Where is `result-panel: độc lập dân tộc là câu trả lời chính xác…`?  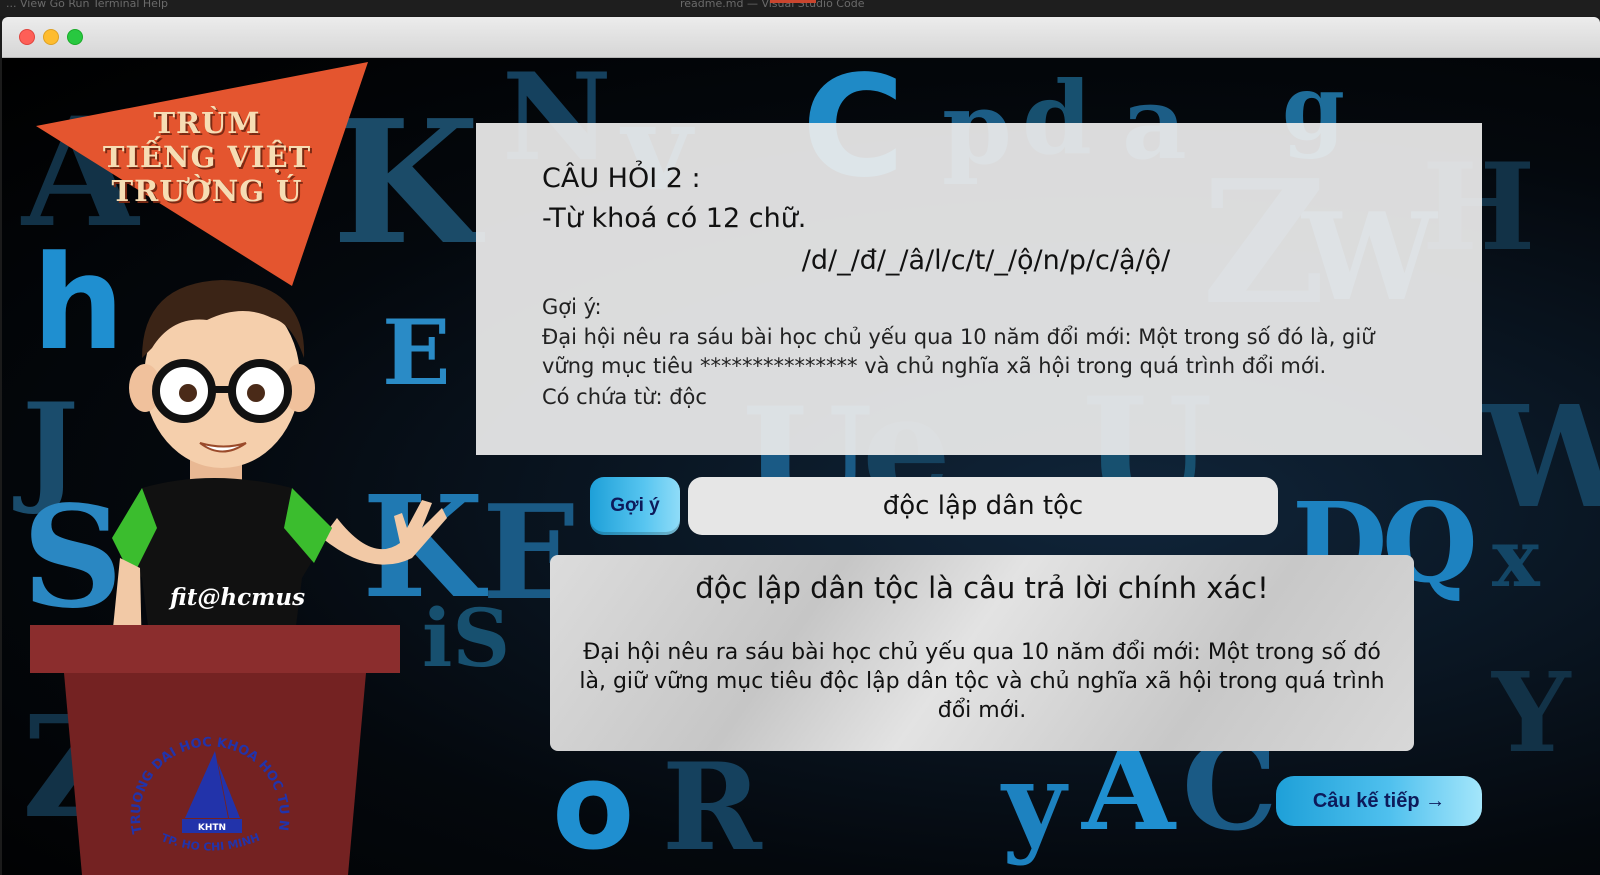 result-panel: độc lập dân tộc là câu trả lời chính xác… is located at coordinates (982, 653).